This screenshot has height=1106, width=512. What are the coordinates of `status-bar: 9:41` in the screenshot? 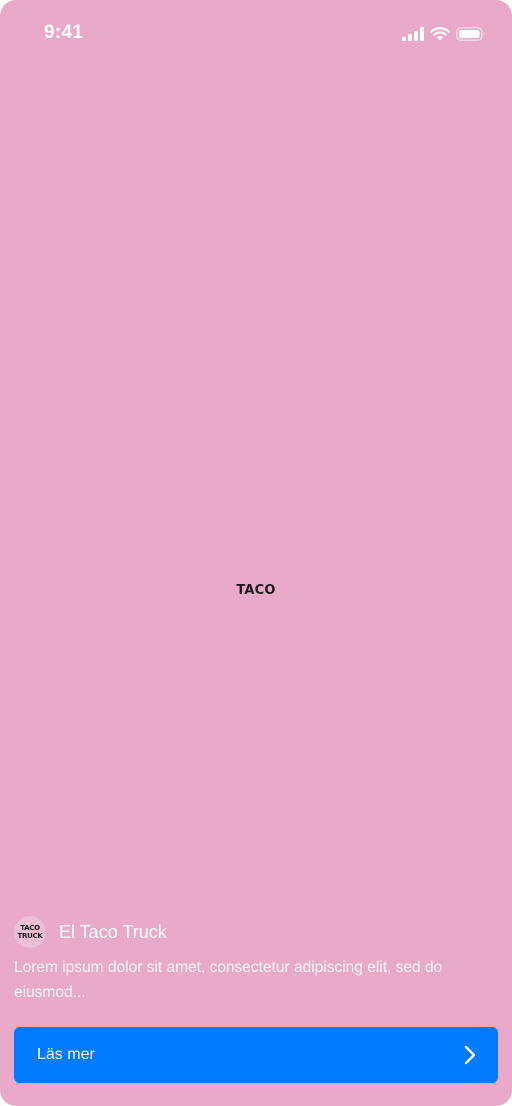 It's located at (256, 33).